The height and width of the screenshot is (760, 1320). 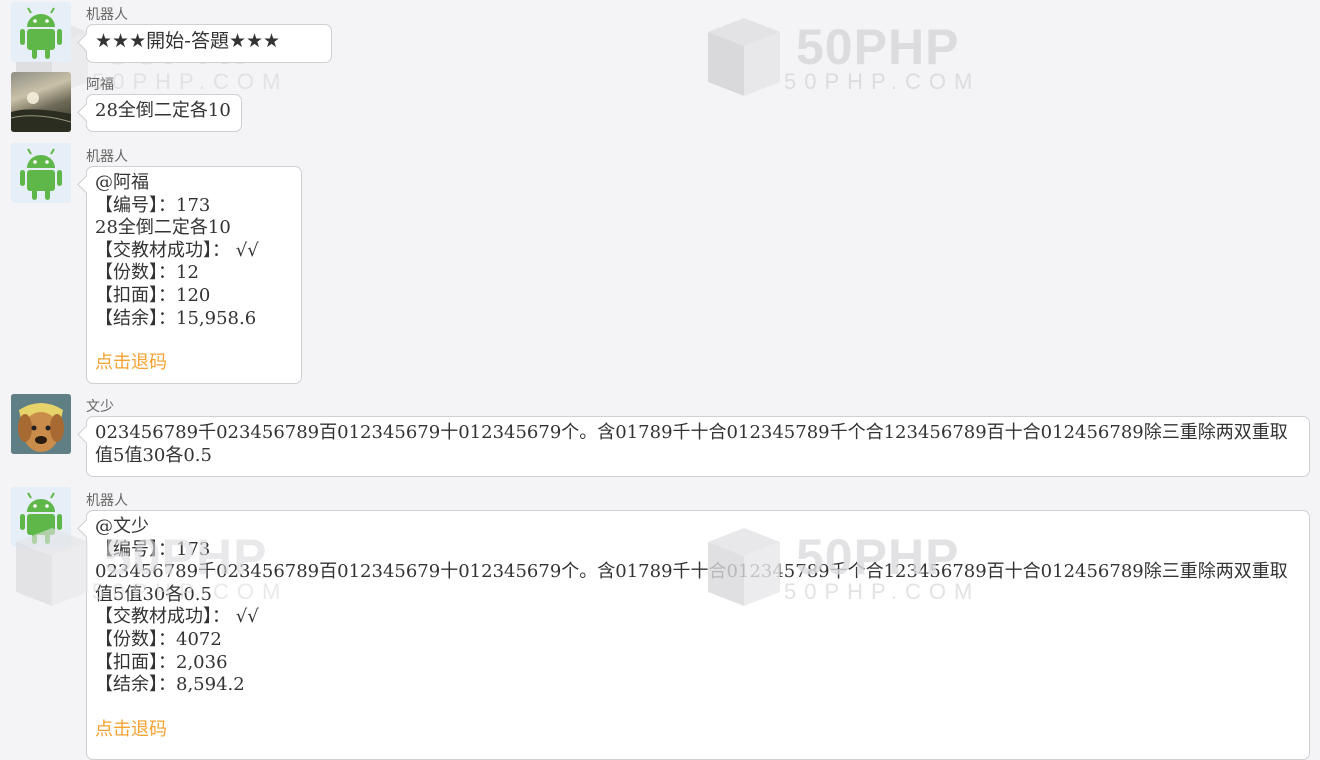 I want to click on deduction: 【扣面】：2,036, so click(x=161, y=662).